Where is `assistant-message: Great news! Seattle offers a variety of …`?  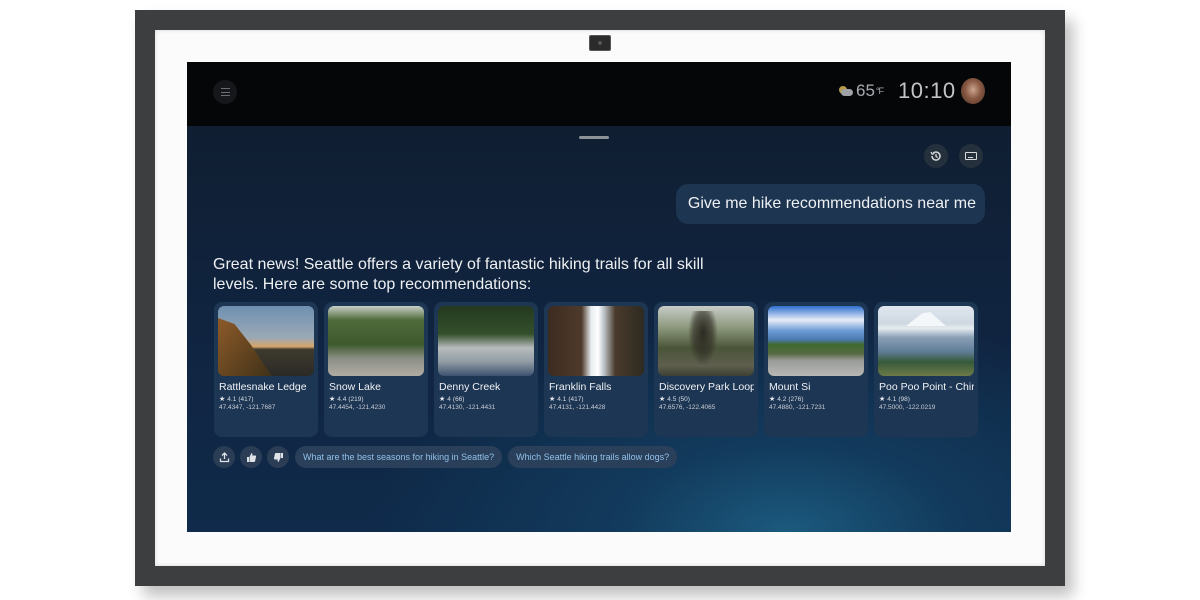 assistant-message: Great news! Seattle offers a variety of … is located at coordinates (458, 274).